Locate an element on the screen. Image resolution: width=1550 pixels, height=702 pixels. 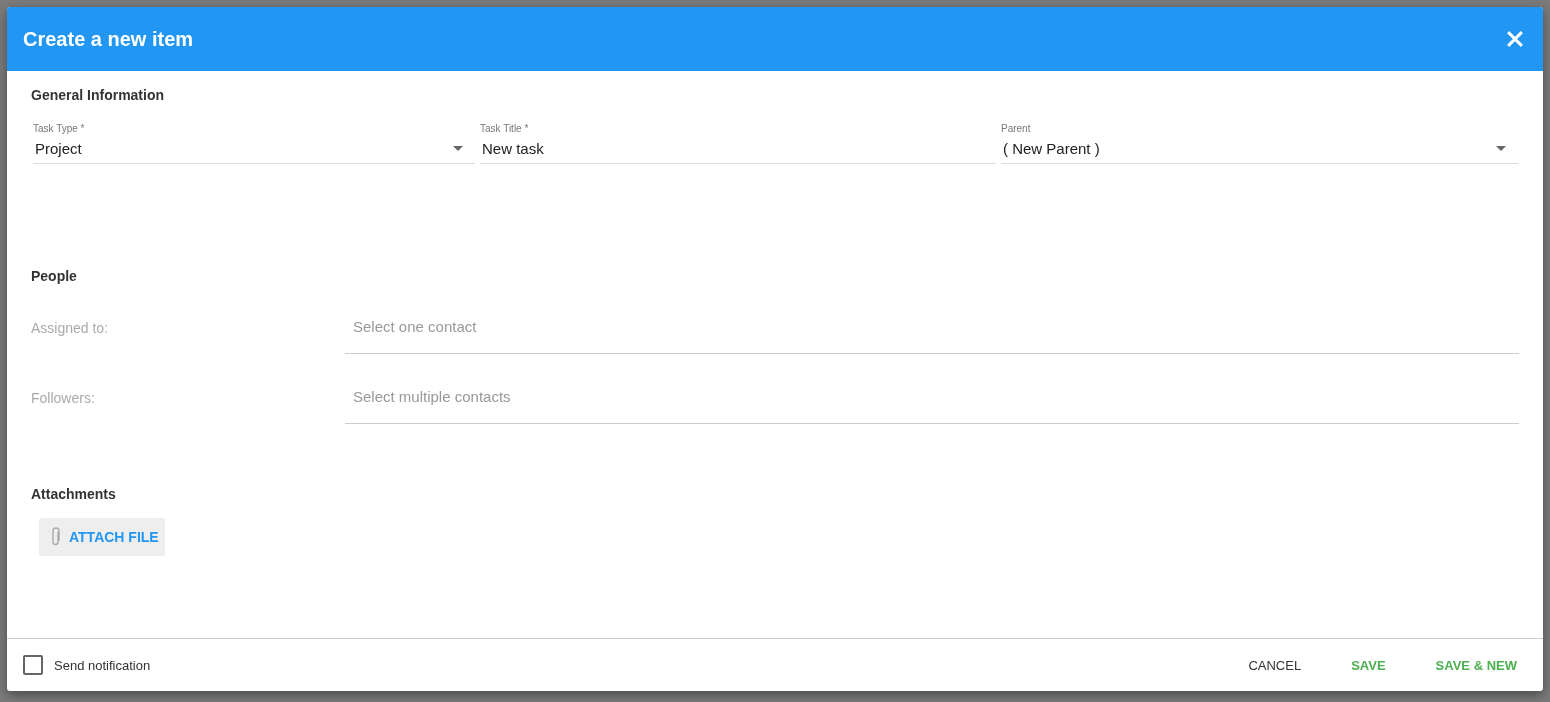
field-label: Followers: is located at coordinates (63, 399).